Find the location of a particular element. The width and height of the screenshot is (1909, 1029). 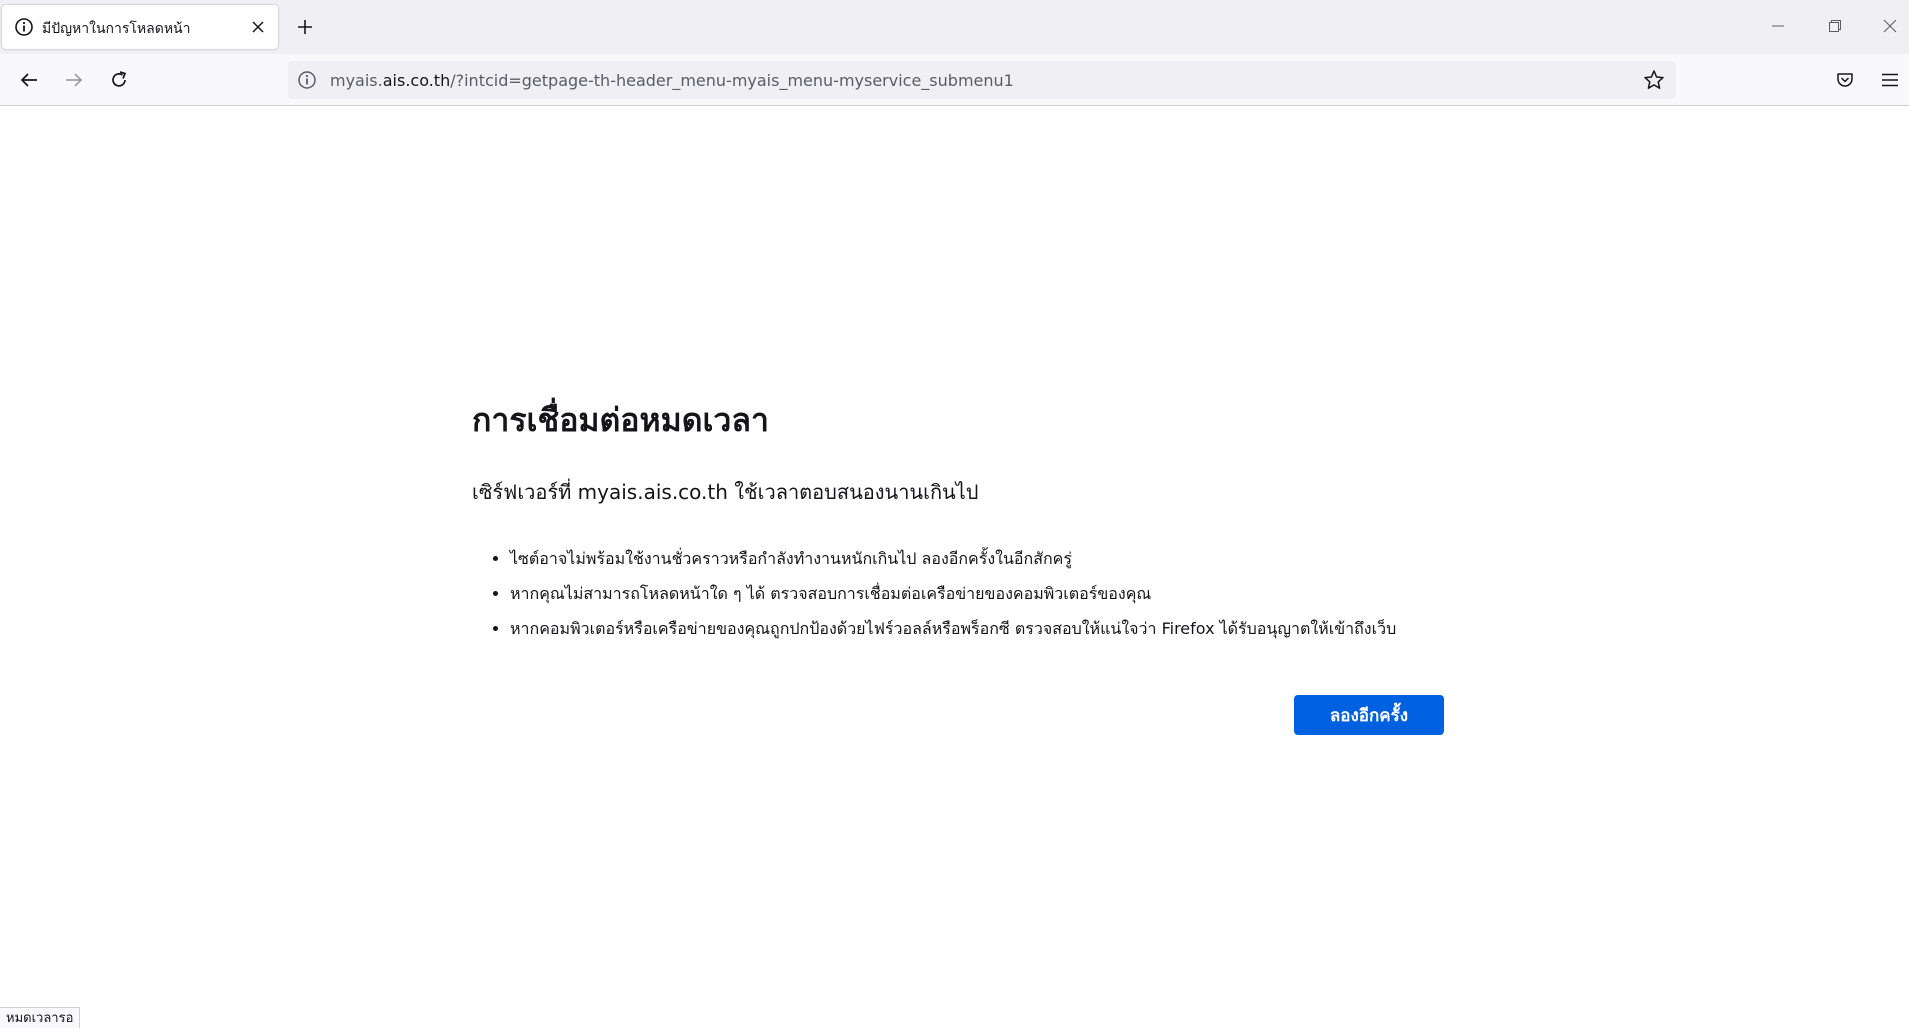

star-icon is located at coordinates (1654, 80).